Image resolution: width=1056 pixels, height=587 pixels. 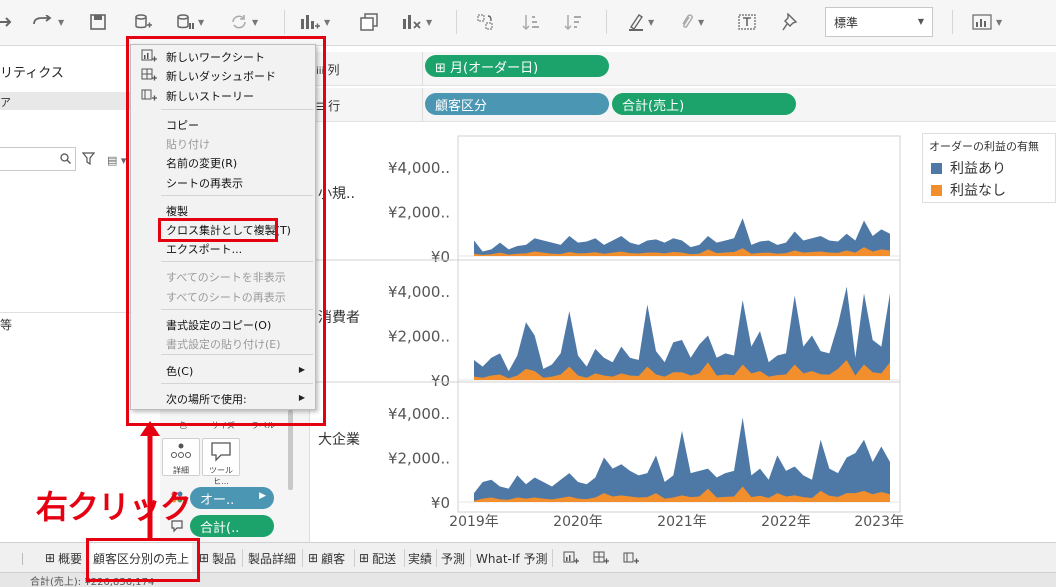 What do you see at coordinates (181, 457) in the screenshot?
I see `detail-button: 詳細` at bounding box center [181, 457].